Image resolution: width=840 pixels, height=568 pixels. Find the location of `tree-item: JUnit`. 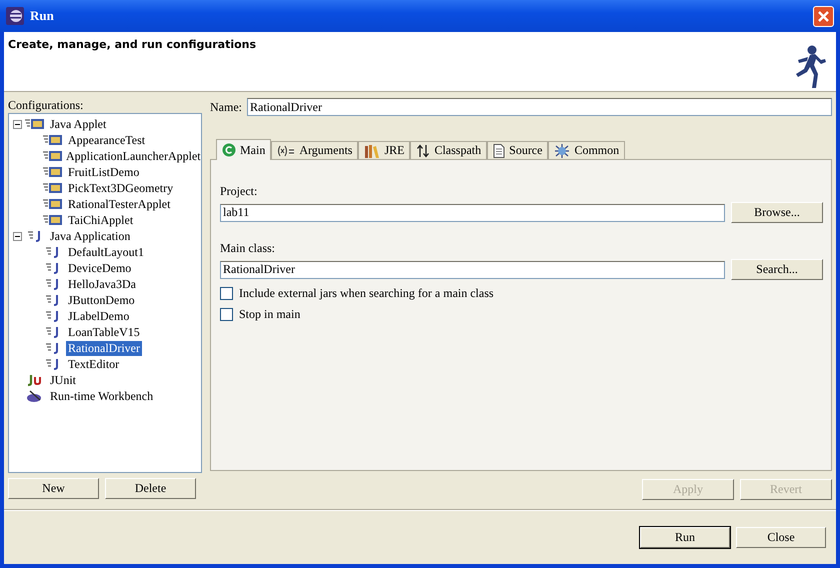

tree-item: JUnit is located at coordinates (63, 380).